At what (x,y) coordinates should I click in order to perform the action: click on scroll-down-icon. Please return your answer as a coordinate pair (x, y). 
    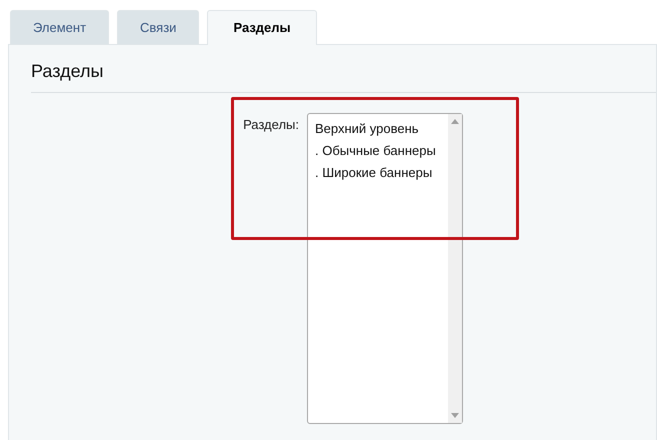
    Looking at the image, I should click on (455, 415).